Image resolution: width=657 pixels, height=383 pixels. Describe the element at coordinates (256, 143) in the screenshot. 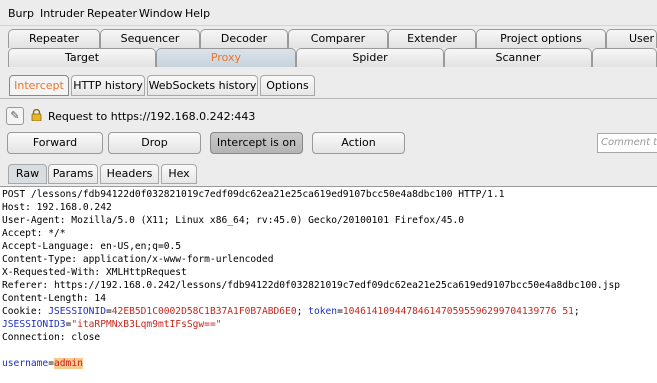

I see `intercept-toggle-button: Intercept is on` at that location.